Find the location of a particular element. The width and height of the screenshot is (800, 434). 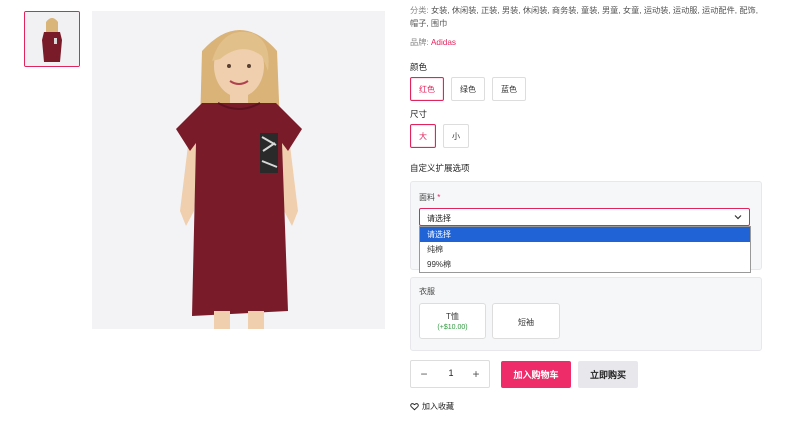

style-card-price: (+$10.00) is located at coordinates (452, 327).